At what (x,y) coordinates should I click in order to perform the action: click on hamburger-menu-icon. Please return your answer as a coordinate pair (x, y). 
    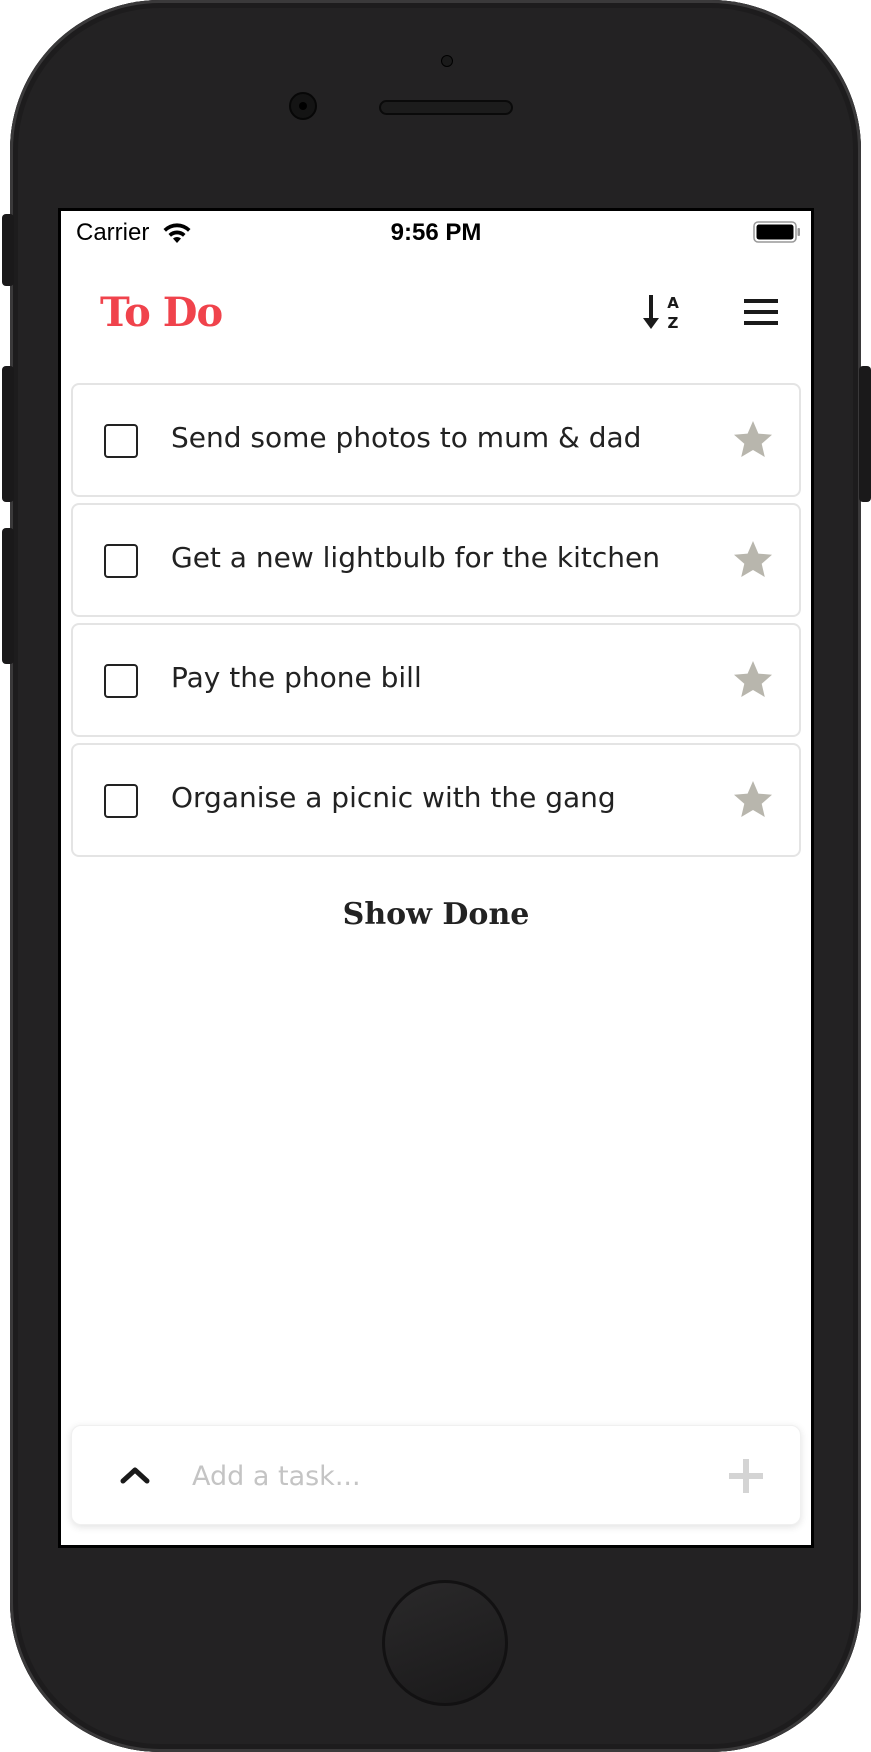
    Looking at the image, I should click on (761, 312).